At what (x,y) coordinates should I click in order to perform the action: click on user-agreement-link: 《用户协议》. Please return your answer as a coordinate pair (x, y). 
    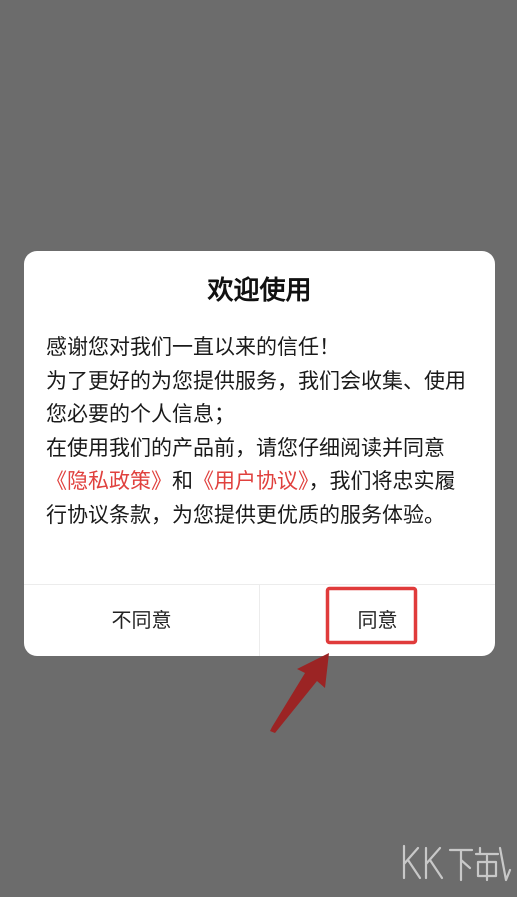
    Looking at the image, I should click on (251, 481).